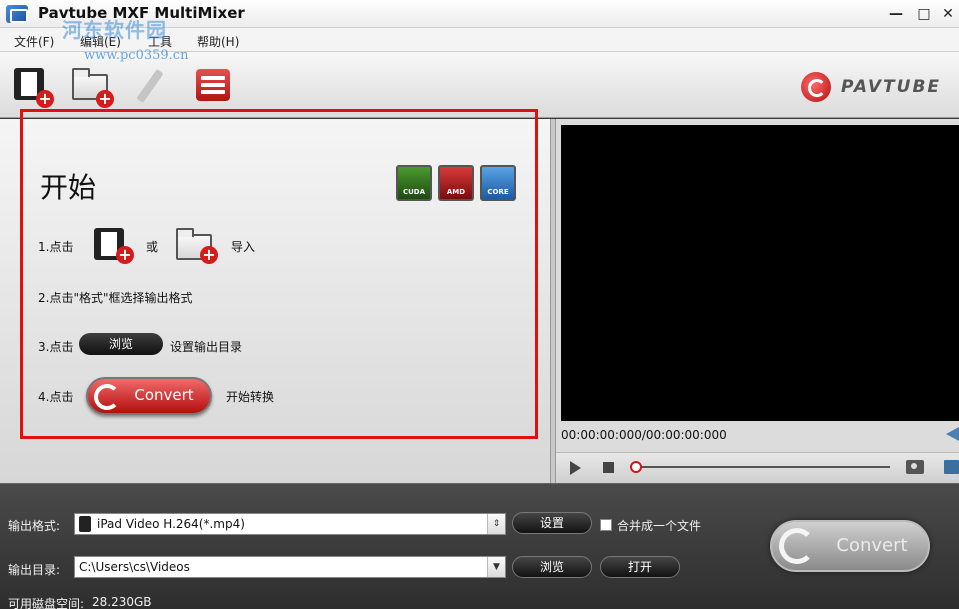 The image size is (959, 609). Describe the element at coordinates (552, 567) in the screenshot. I see `browse-button: 浏览` at that location.